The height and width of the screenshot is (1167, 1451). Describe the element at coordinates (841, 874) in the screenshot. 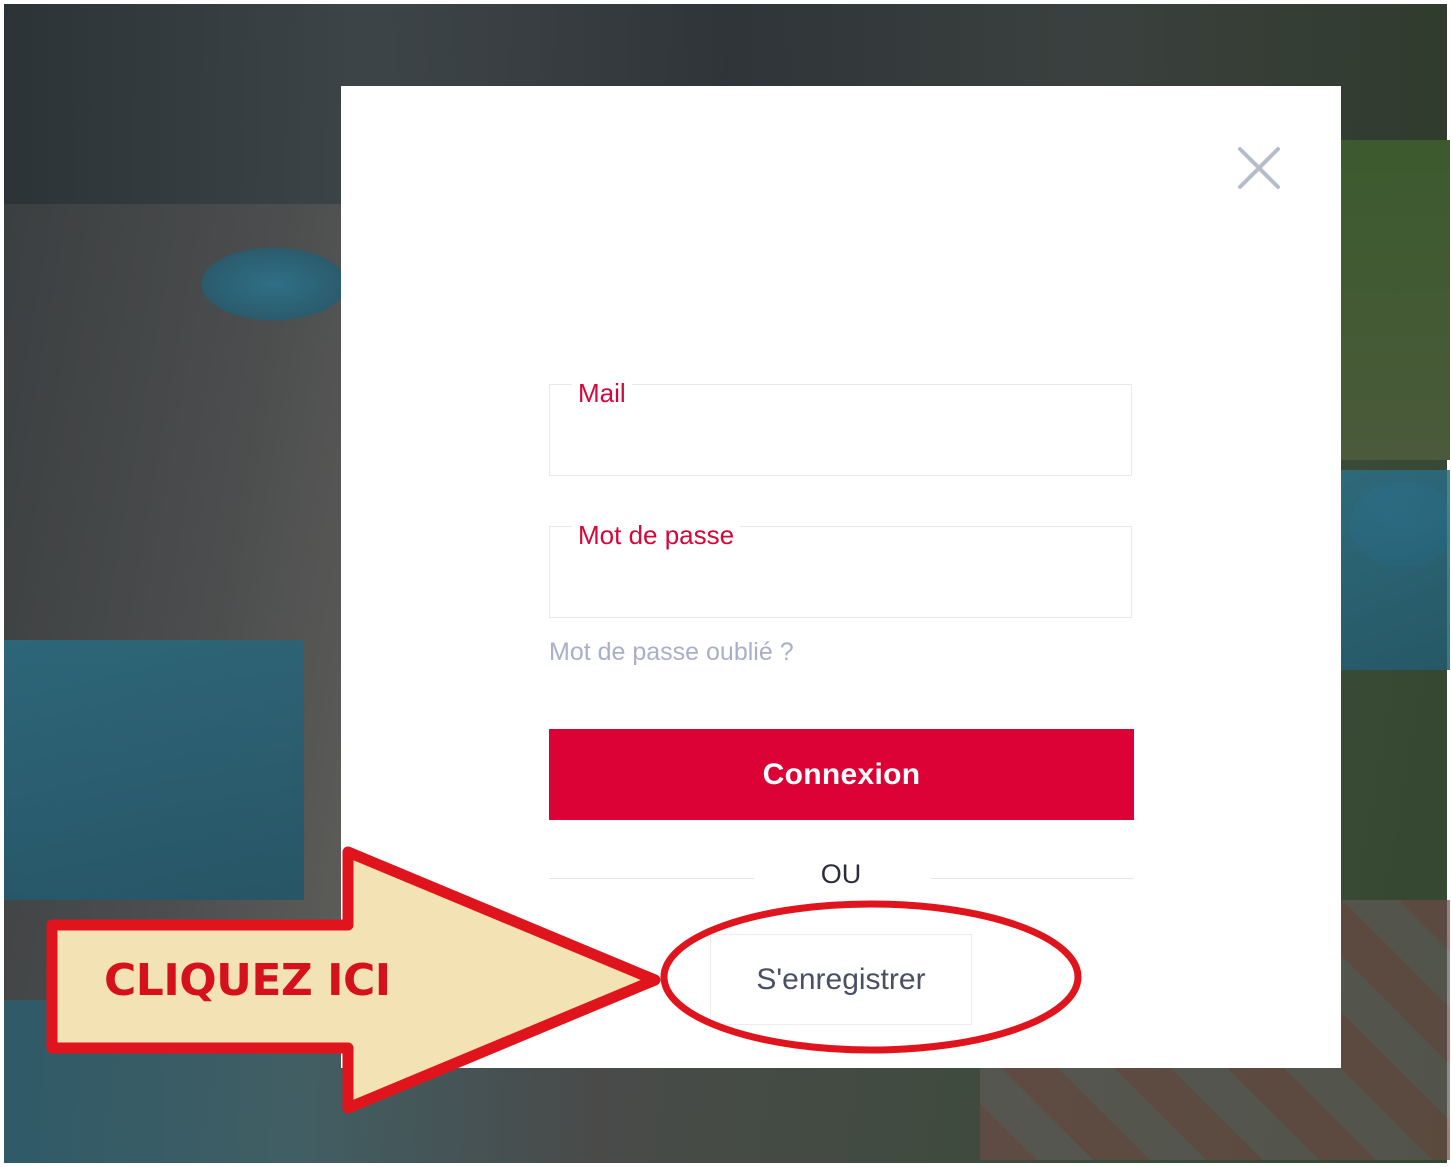

I see `separator-text: OU` at that location.